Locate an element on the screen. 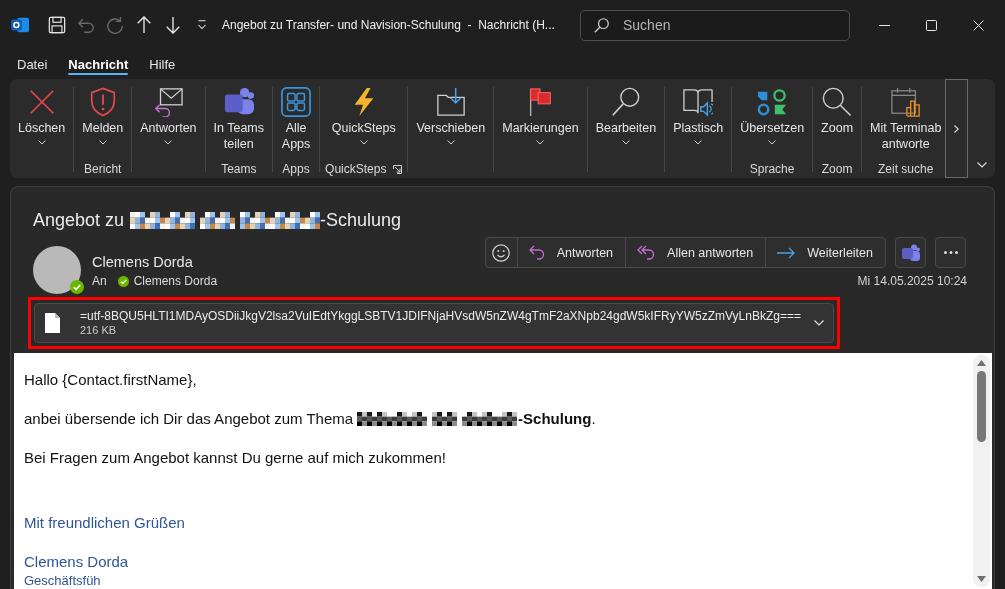 This screenshot has width=1005, height=589. more-icon is located at coordinates (950, 252).